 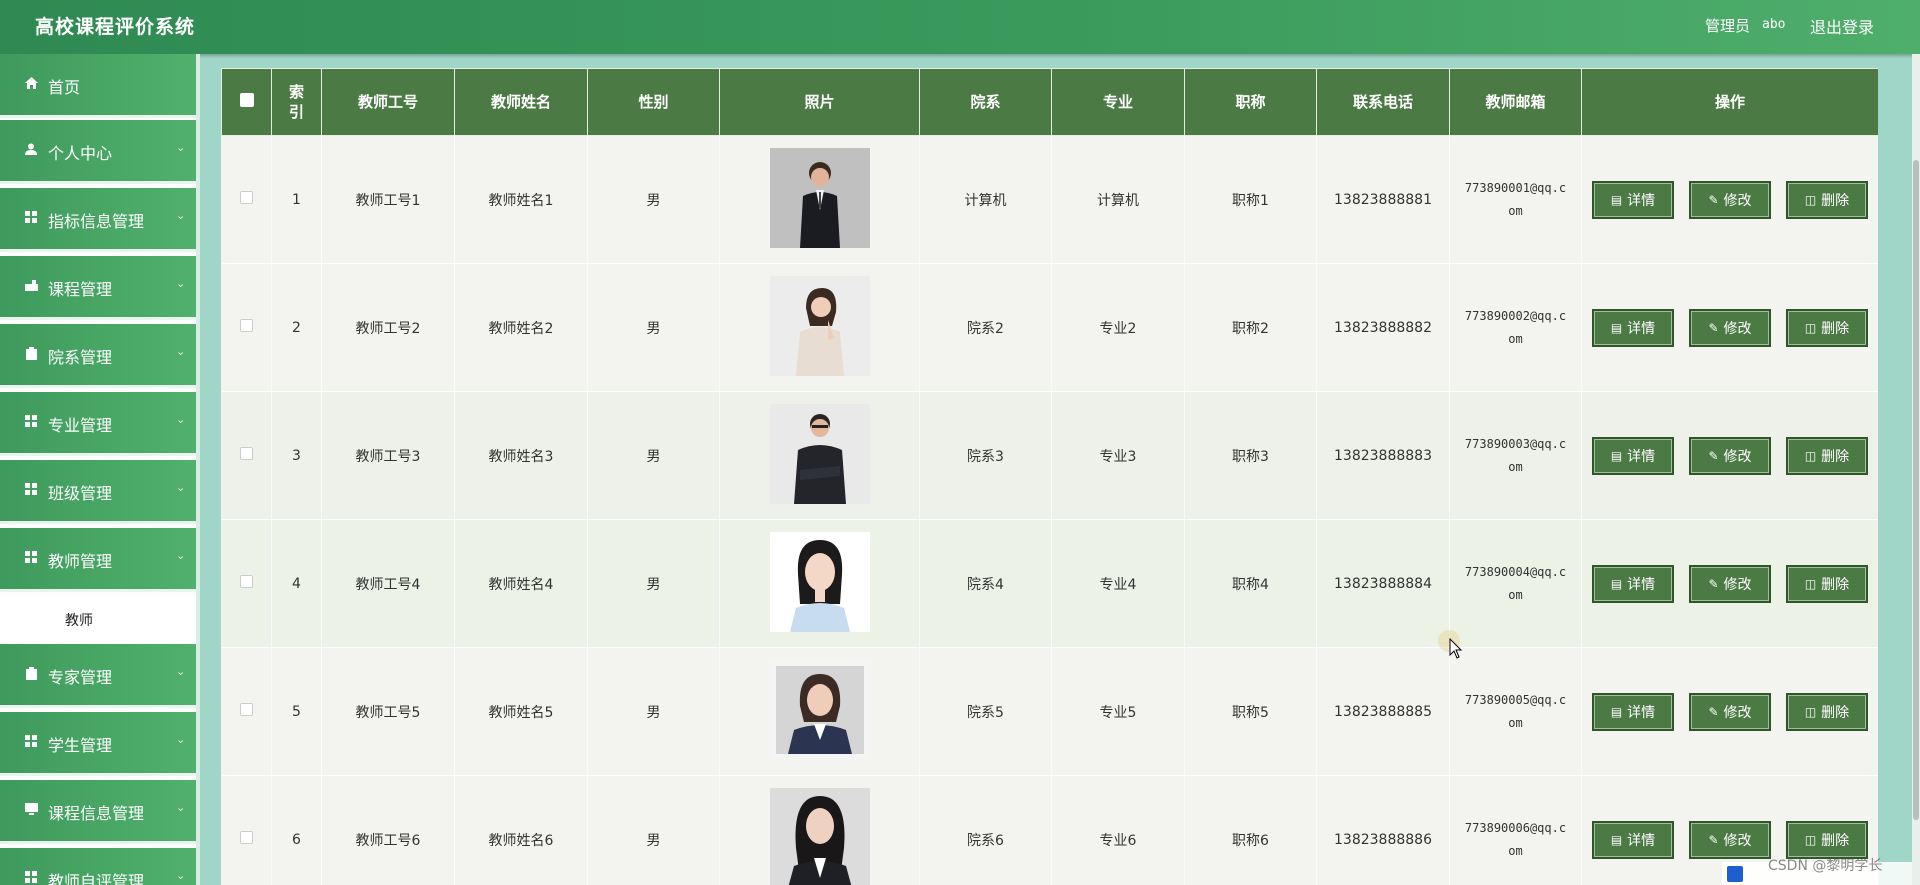 I want to click on cell-index: 5, so click(x=296, y=711).